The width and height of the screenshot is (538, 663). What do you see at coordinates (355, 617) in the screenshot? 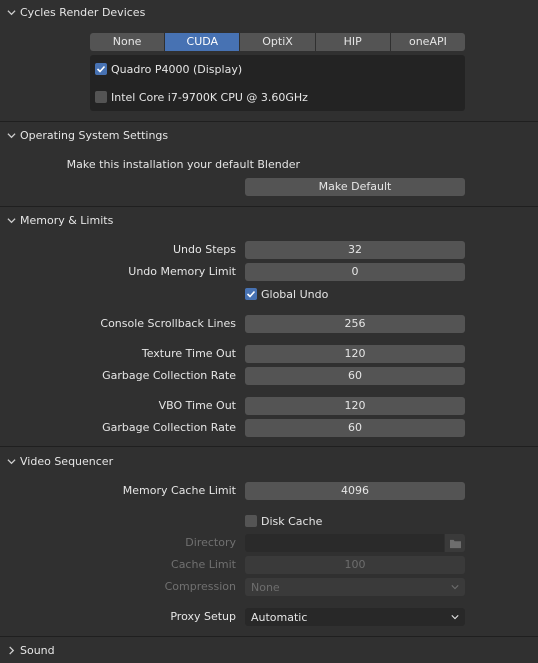
I see `proxy-setup-dropdown: Automatic` at bounding box center [355, 617].